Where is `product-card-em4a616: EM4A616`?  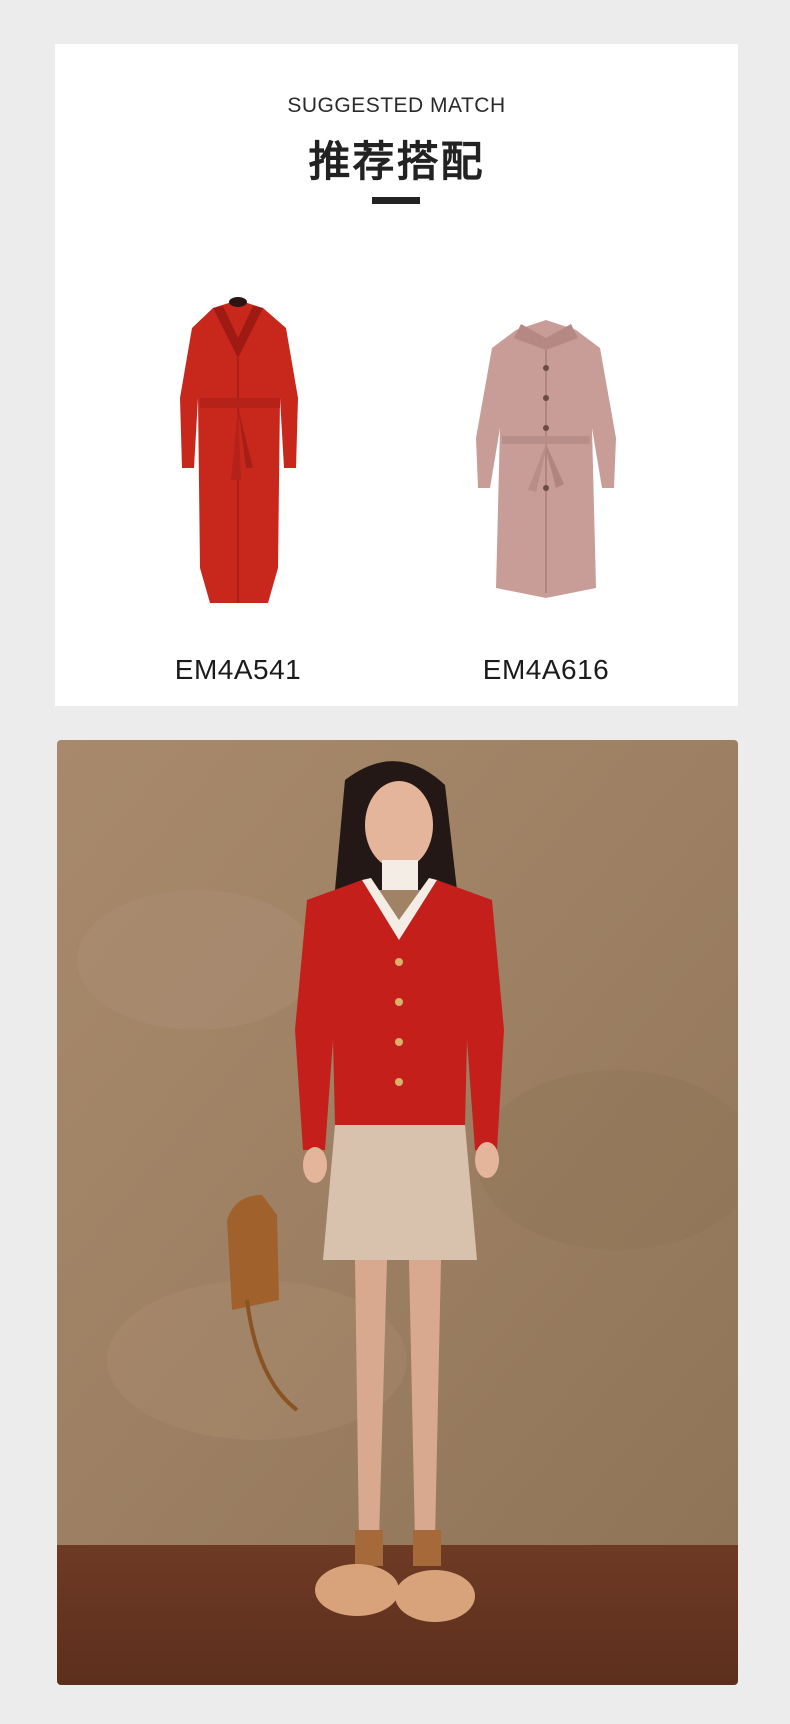
product-card-em4a616: EM4A616 is located at coordinates (546, 471).